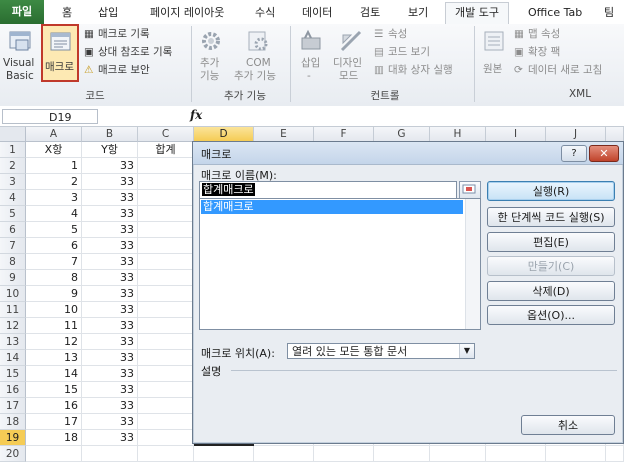  Describe the element at coordinates (370, 13) in the screenshot. I see `tab-review: 검토` at that location.